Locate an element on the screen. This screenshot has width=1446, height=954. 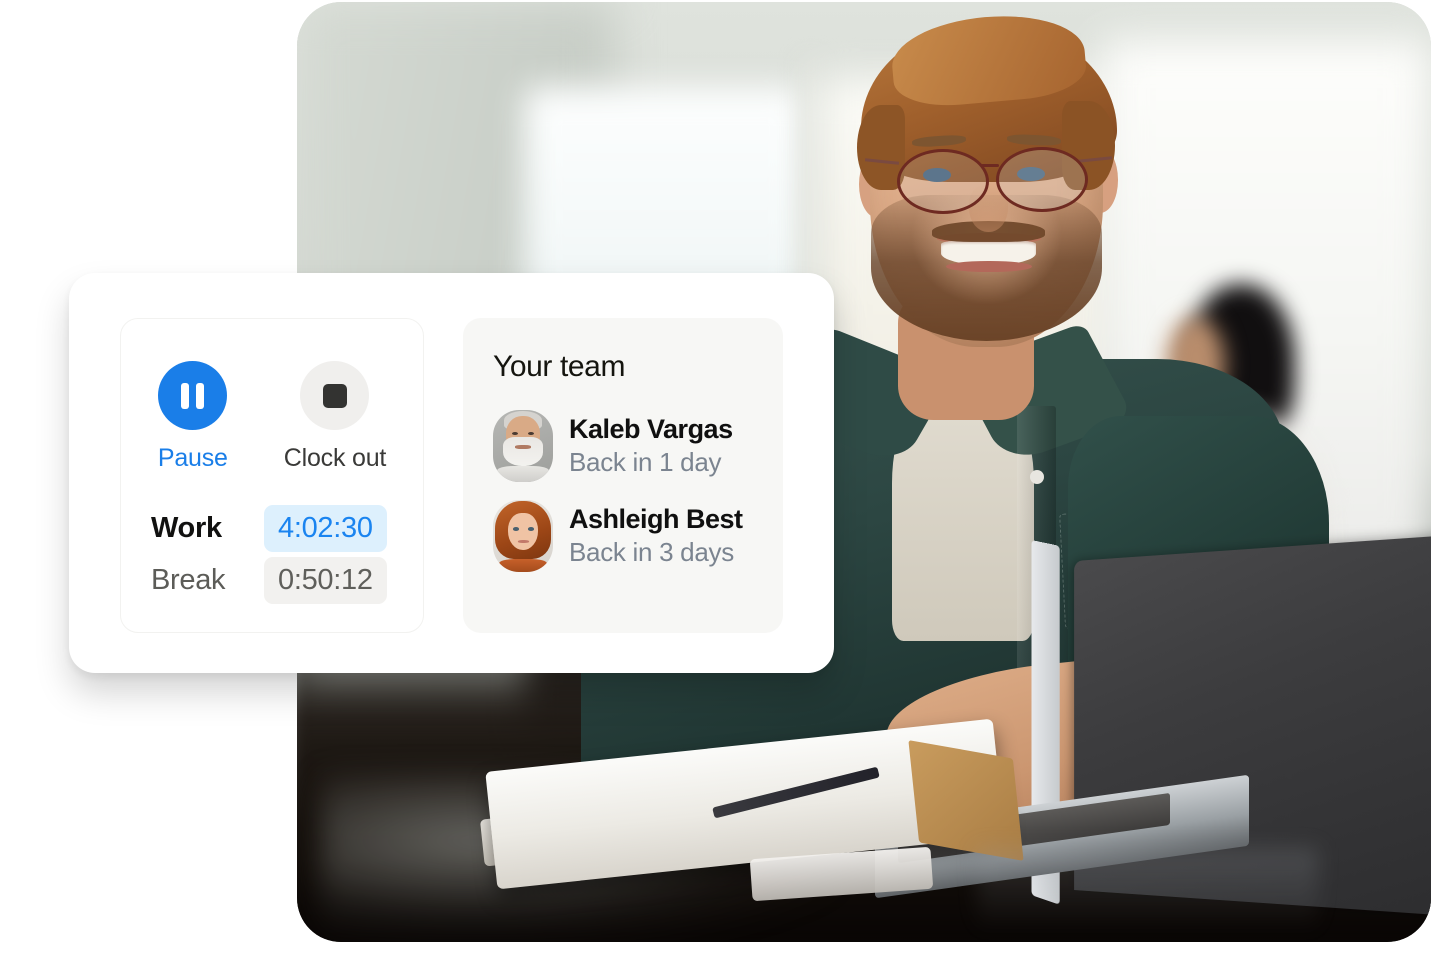
notebook-spine is located at coordinates (966, 801).